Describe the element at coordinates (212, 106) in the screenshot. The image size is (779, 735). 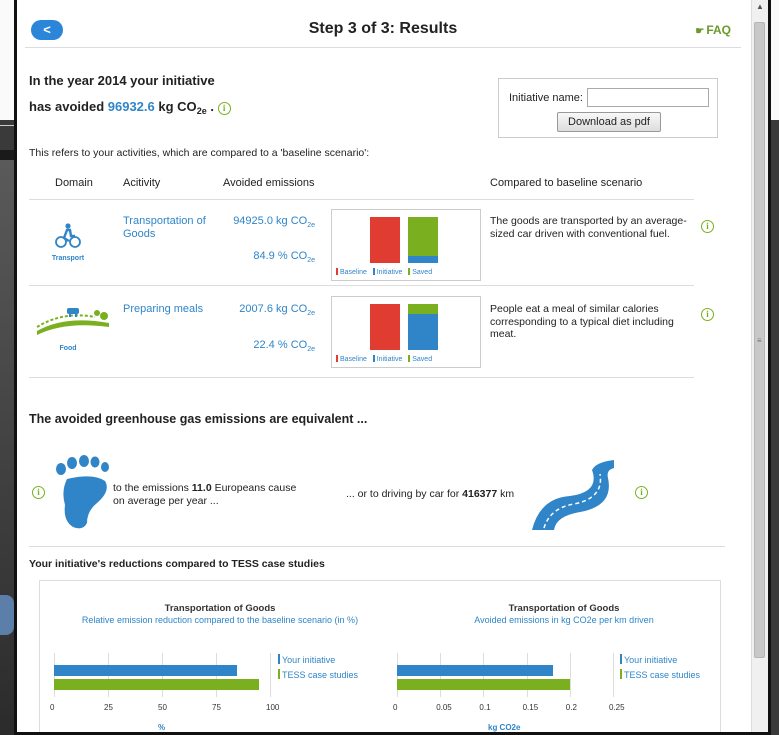
I see `summary-period: .` at that location.